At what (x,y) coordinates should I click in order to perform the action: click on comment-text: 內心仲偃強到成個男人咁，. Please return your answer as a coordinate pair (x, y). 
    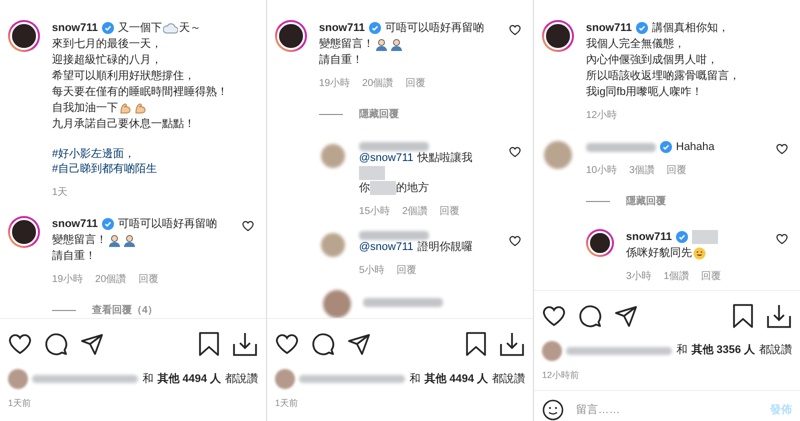
    Looking at the image, I should click on (652, 60).